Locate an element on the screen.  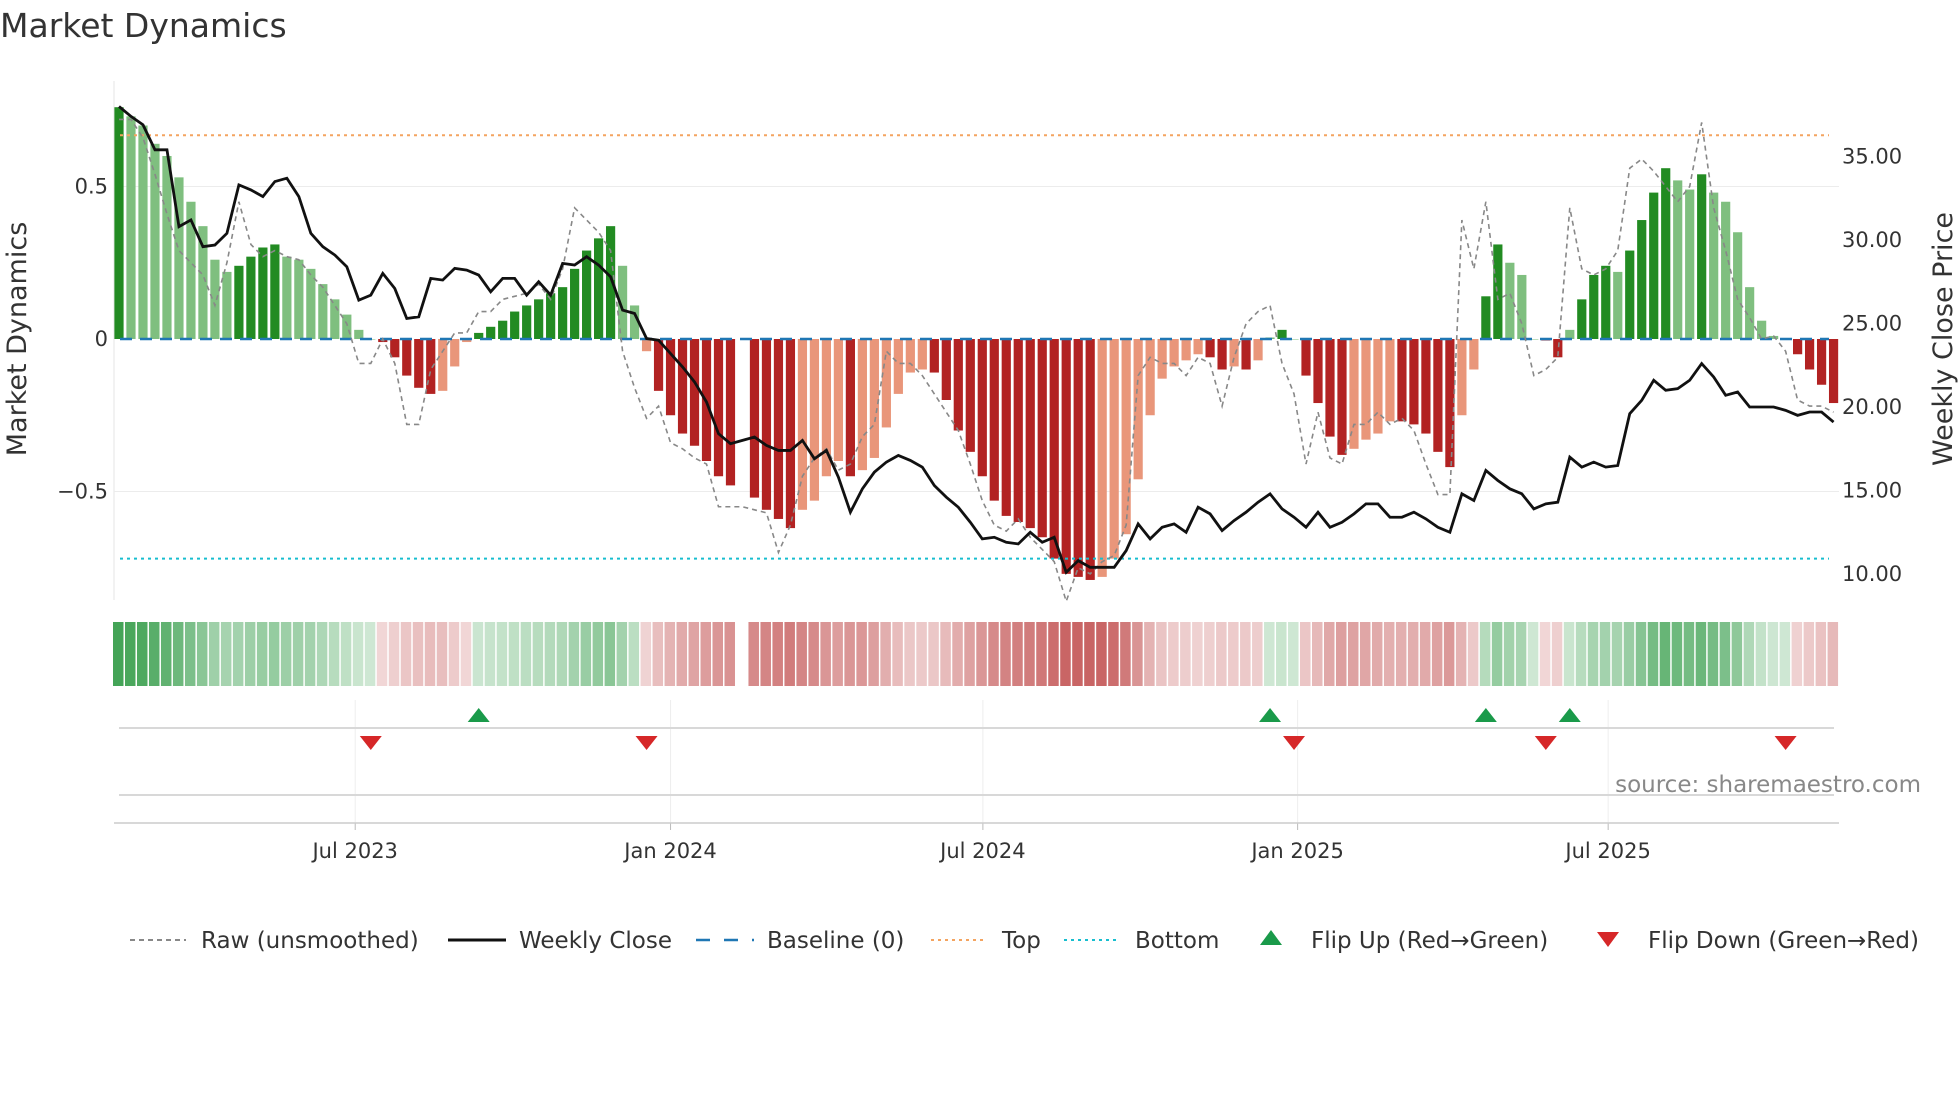
legend-label: Baseline (0) is located at coordinates (835, 941).